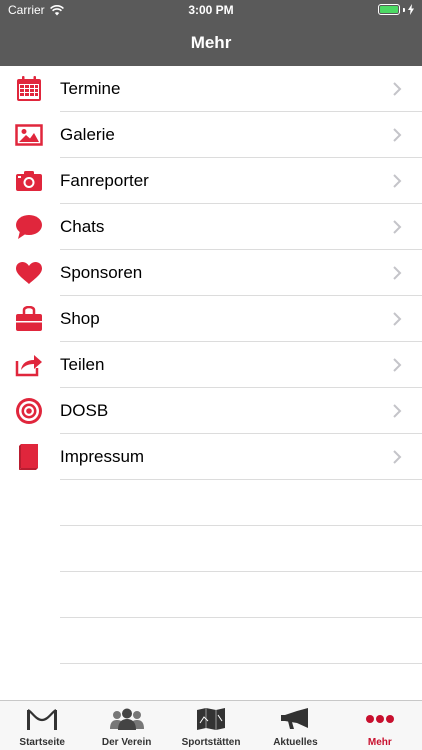 The height and width of the screenshot is (750, 422). I want to click on tab-label: Der Verein, so click(126, 742).